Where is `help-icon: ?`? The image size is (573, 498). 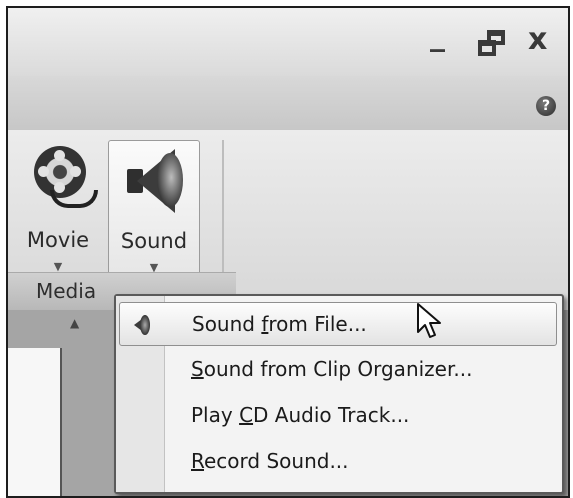
help-icon: ? is located at coordinates (546, 106).